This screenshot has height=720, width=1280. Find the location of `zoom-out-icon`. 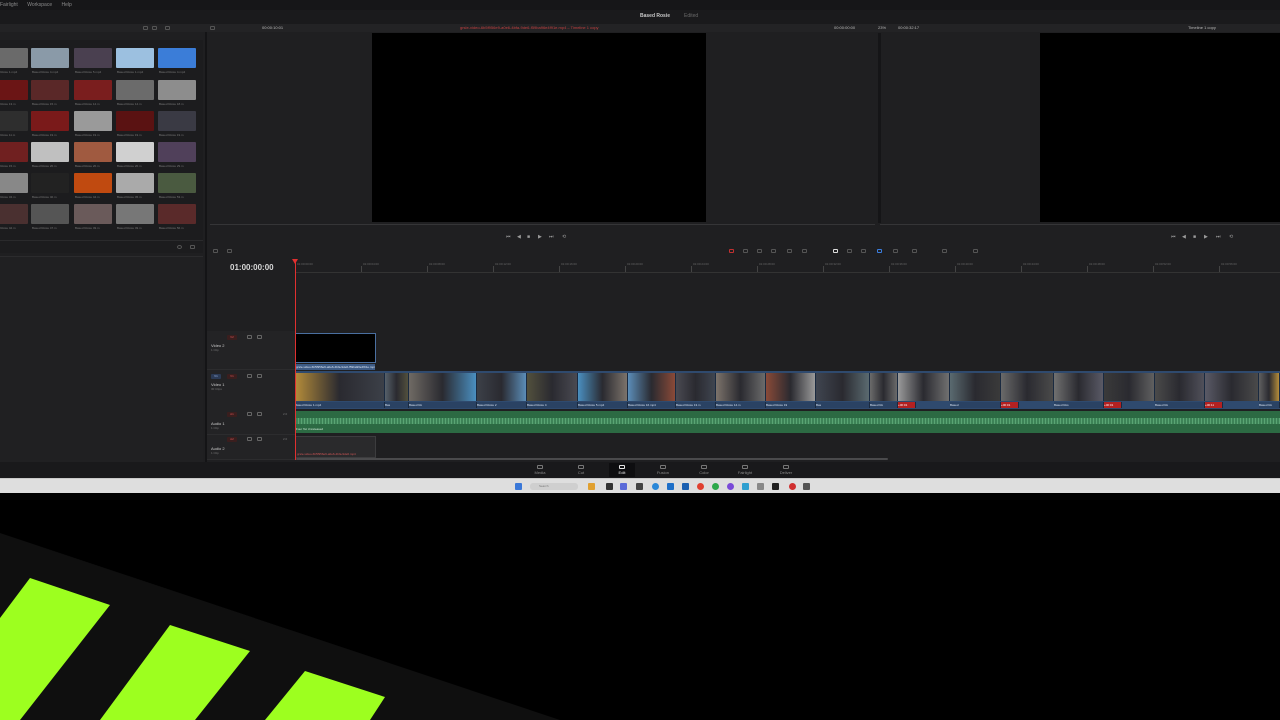

zoom-out-icon is located at coordinates (914, 251).